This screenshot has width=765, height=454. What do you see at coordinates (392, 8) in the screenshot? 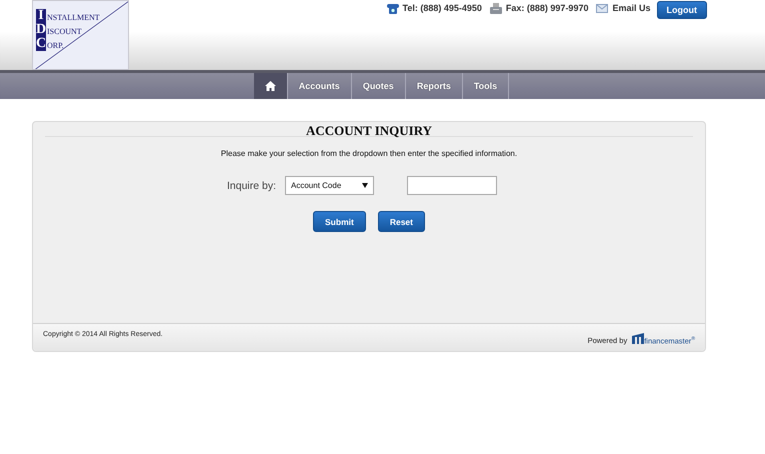
I see `phone-icon` at bounding box center [392, 8].